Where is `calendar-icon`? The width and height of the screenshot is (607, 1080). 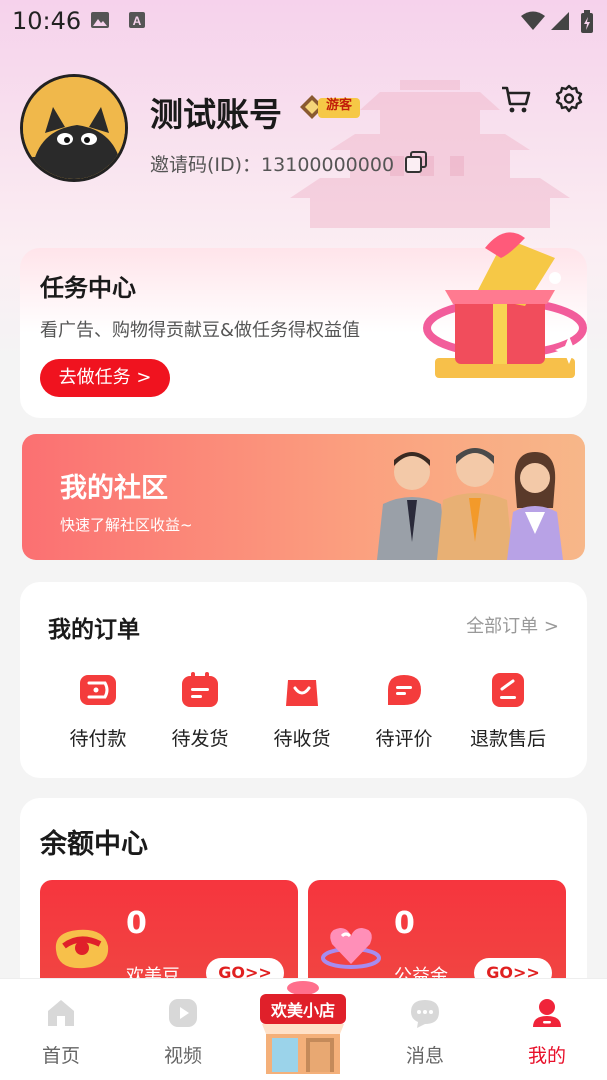
calendar-icon is located at coordinates (200, 689).